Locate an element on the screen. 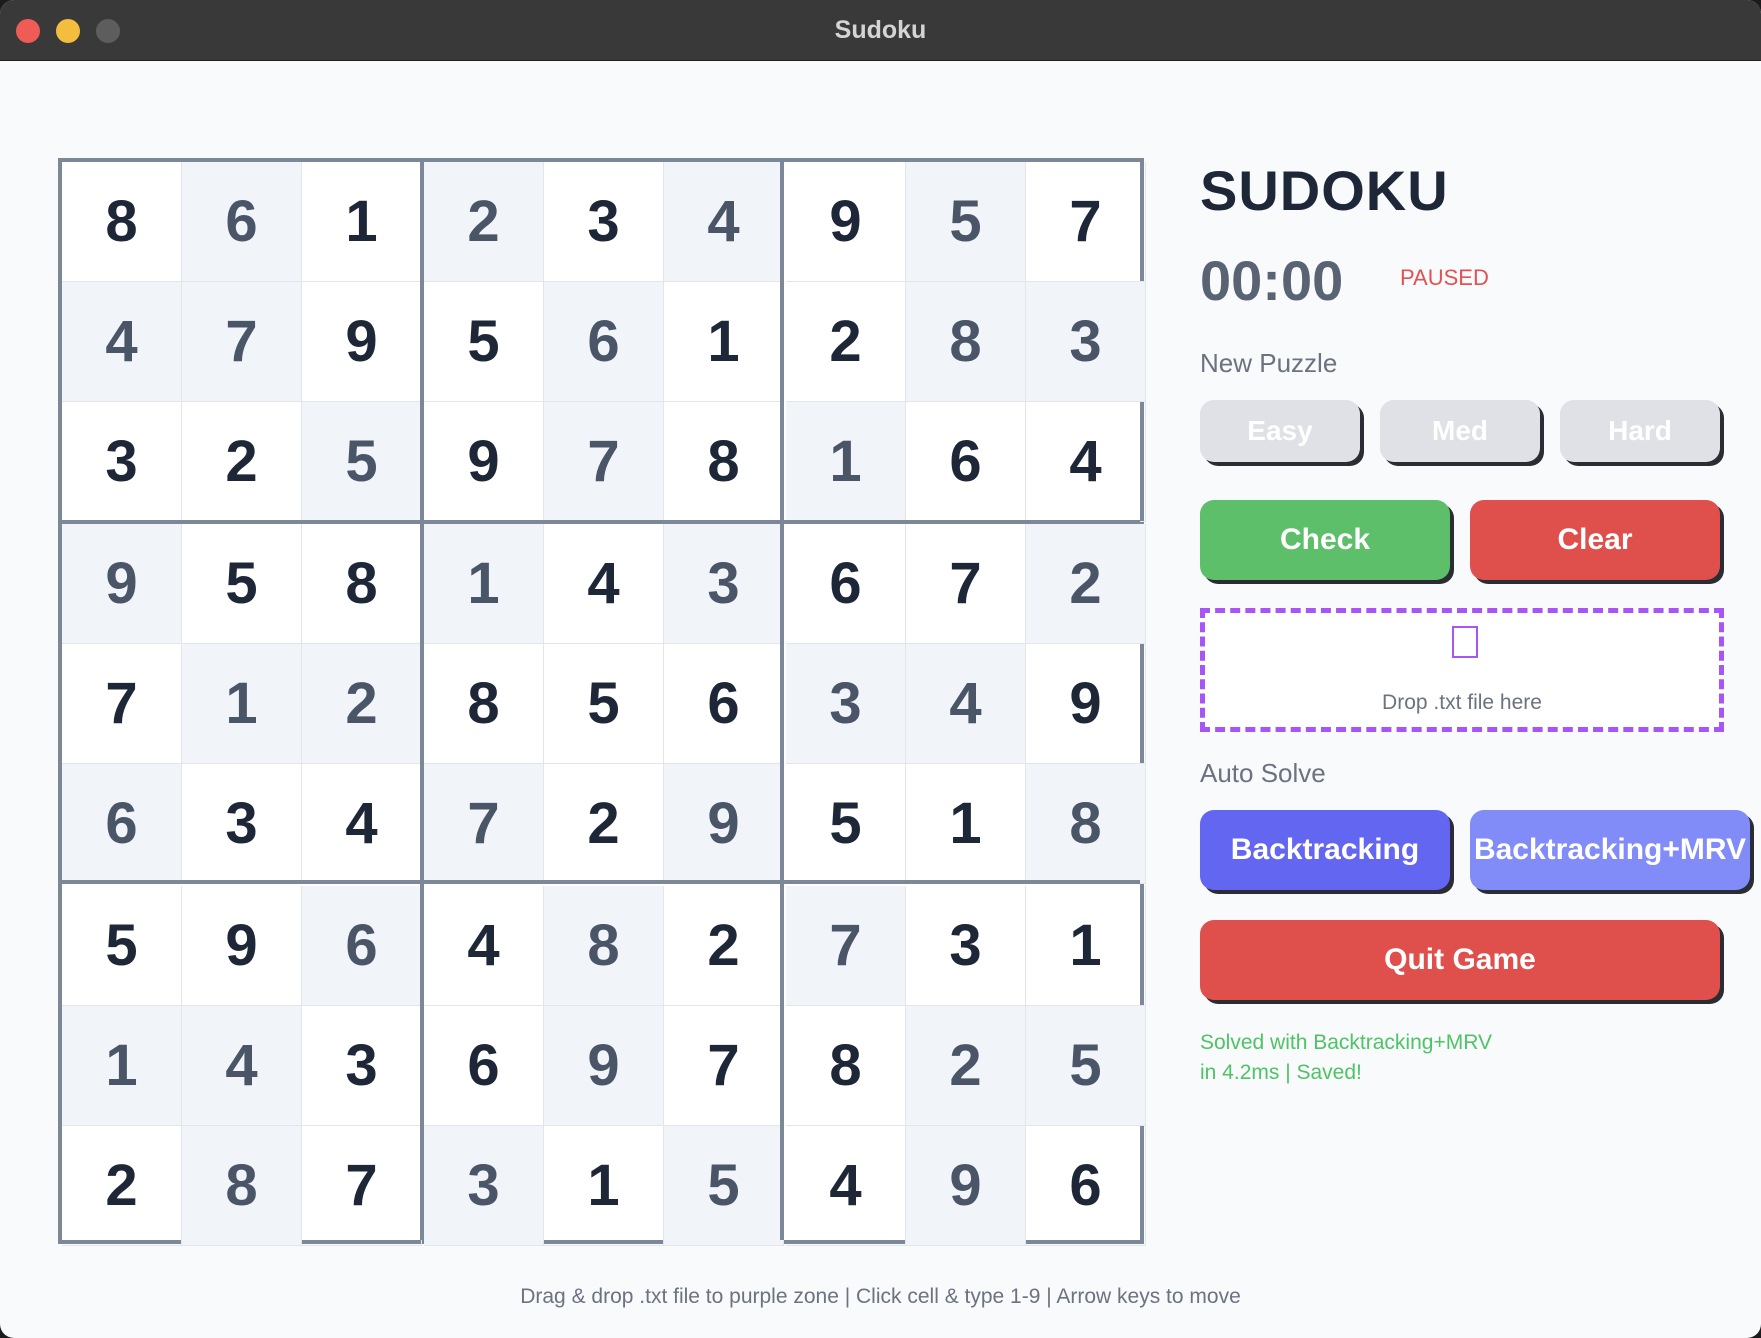 The width and height of the screenshot is (1761, 1338). sudoku-cell-r1c1: 8 is located at coordinates (122, 222).